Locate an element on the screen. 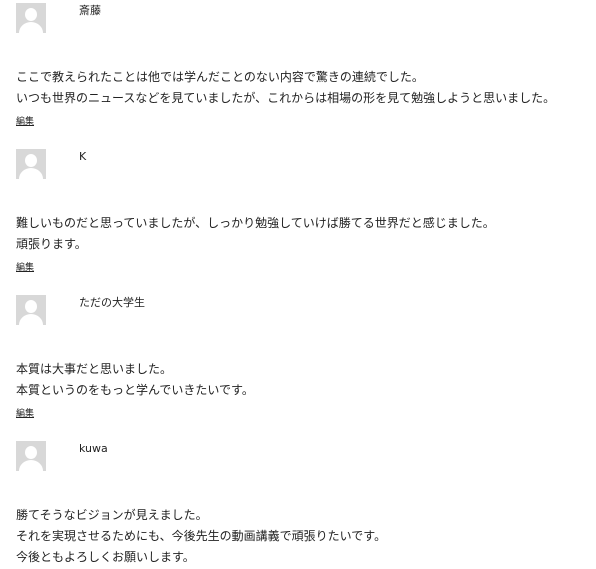 This screenshot has width=596, height=569. comment-line: 勝てそうなビジョンが見えました。 is located at coordinates (112, 515).